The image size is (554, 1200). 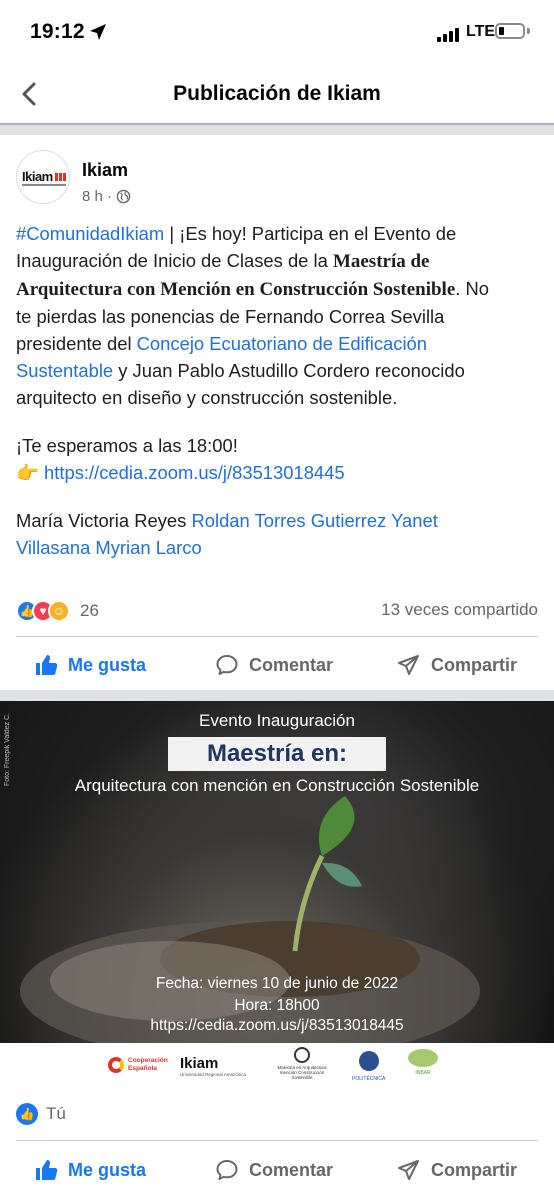 What do you see at coordinates (472, 288) in the screenshot?
I see `post-text-segment: . No` at bounding box center [472, 288].